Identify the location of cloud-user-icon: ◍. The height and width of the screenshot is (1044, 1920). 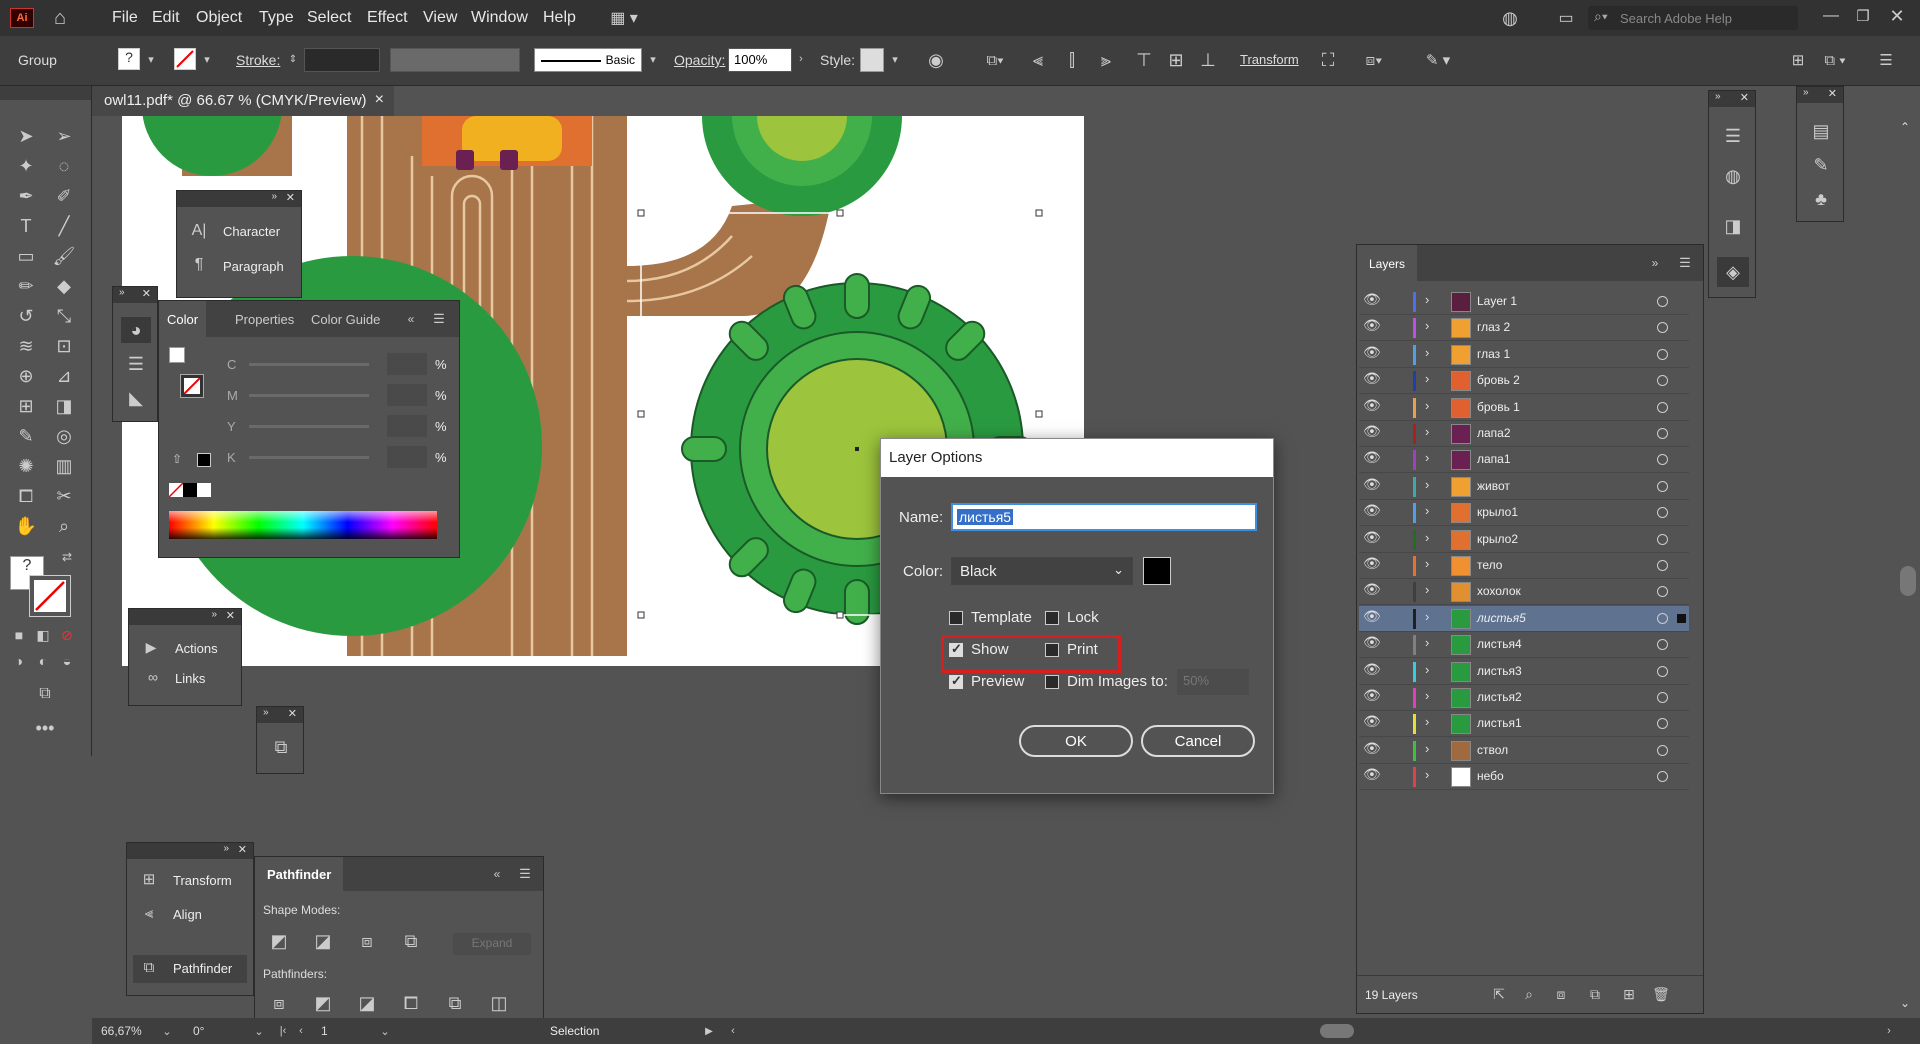
(1510, 18).